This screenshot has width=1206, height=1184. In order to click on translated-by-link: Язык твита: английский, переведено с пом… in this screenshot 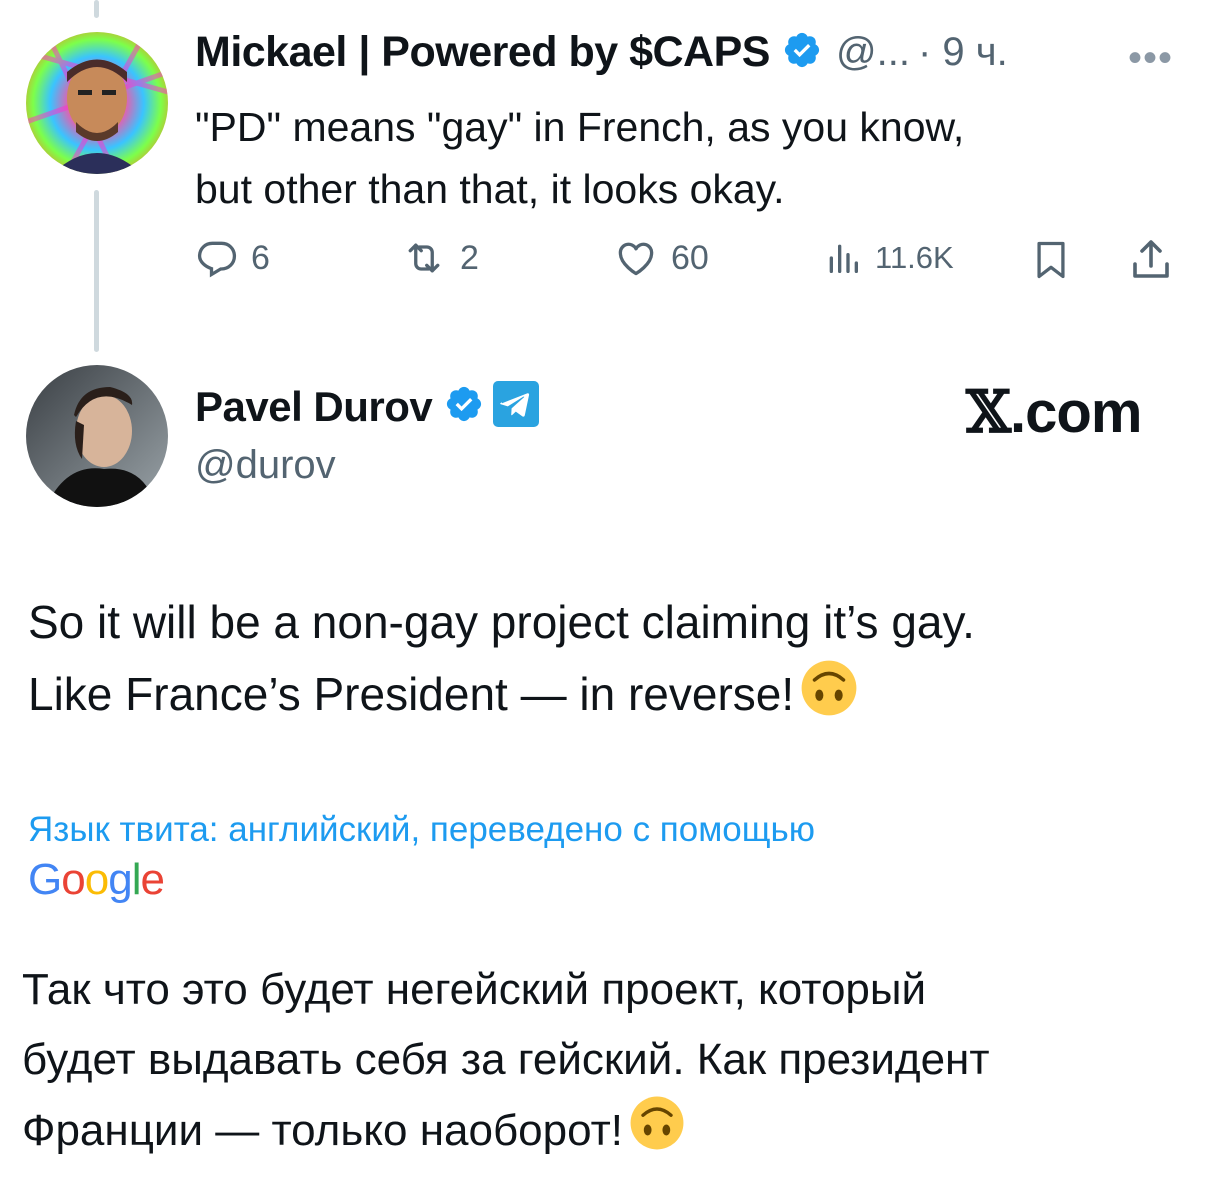, I will do `click(421, 830)`.